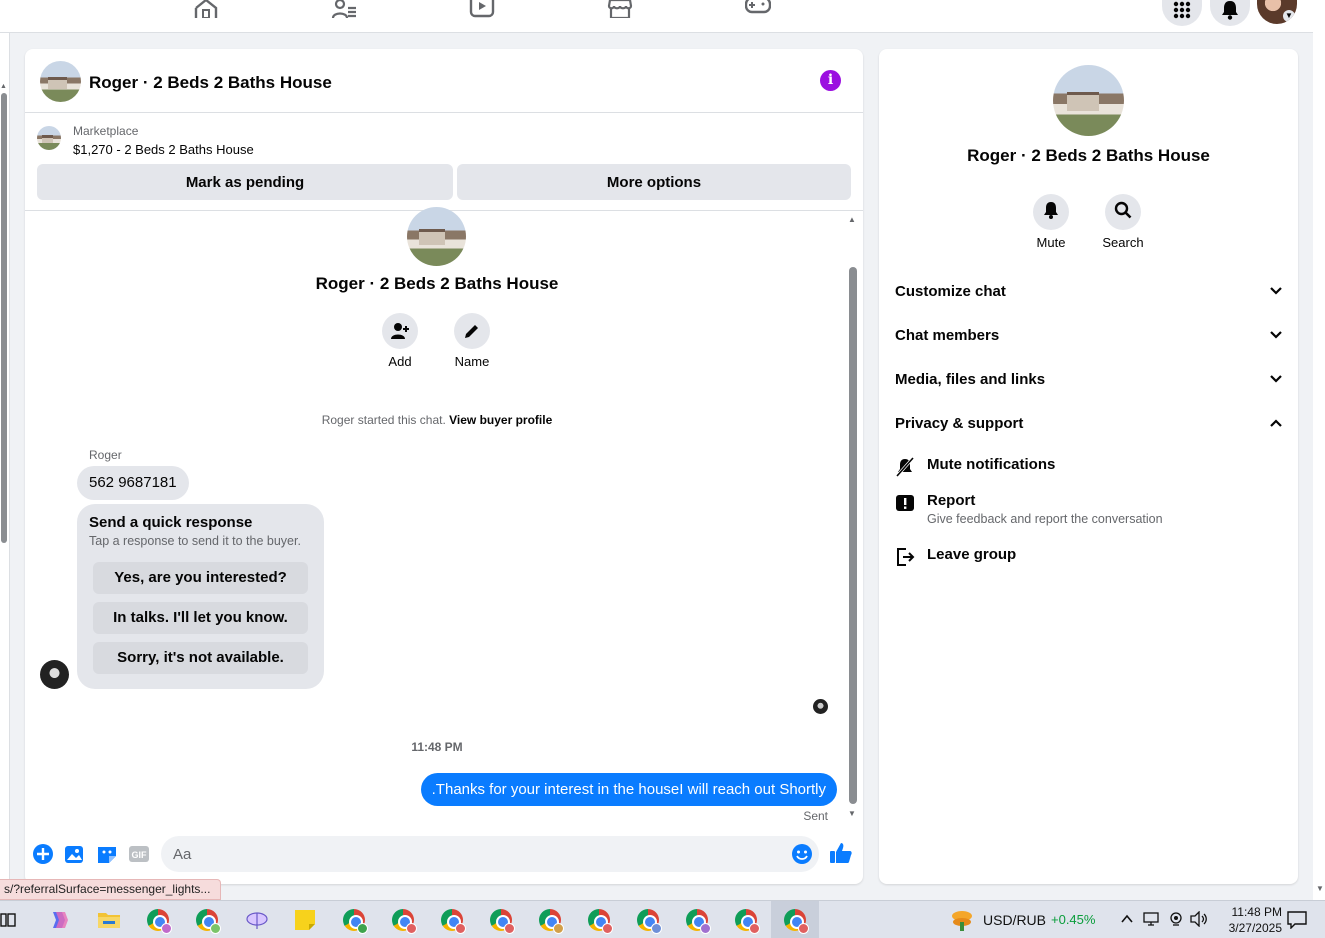 Image resolution: width=1325 pixels, height=938 pixels. Describe the element at coordinates (400, 361) in the screenshot. I see `add-label: Add` at that location.